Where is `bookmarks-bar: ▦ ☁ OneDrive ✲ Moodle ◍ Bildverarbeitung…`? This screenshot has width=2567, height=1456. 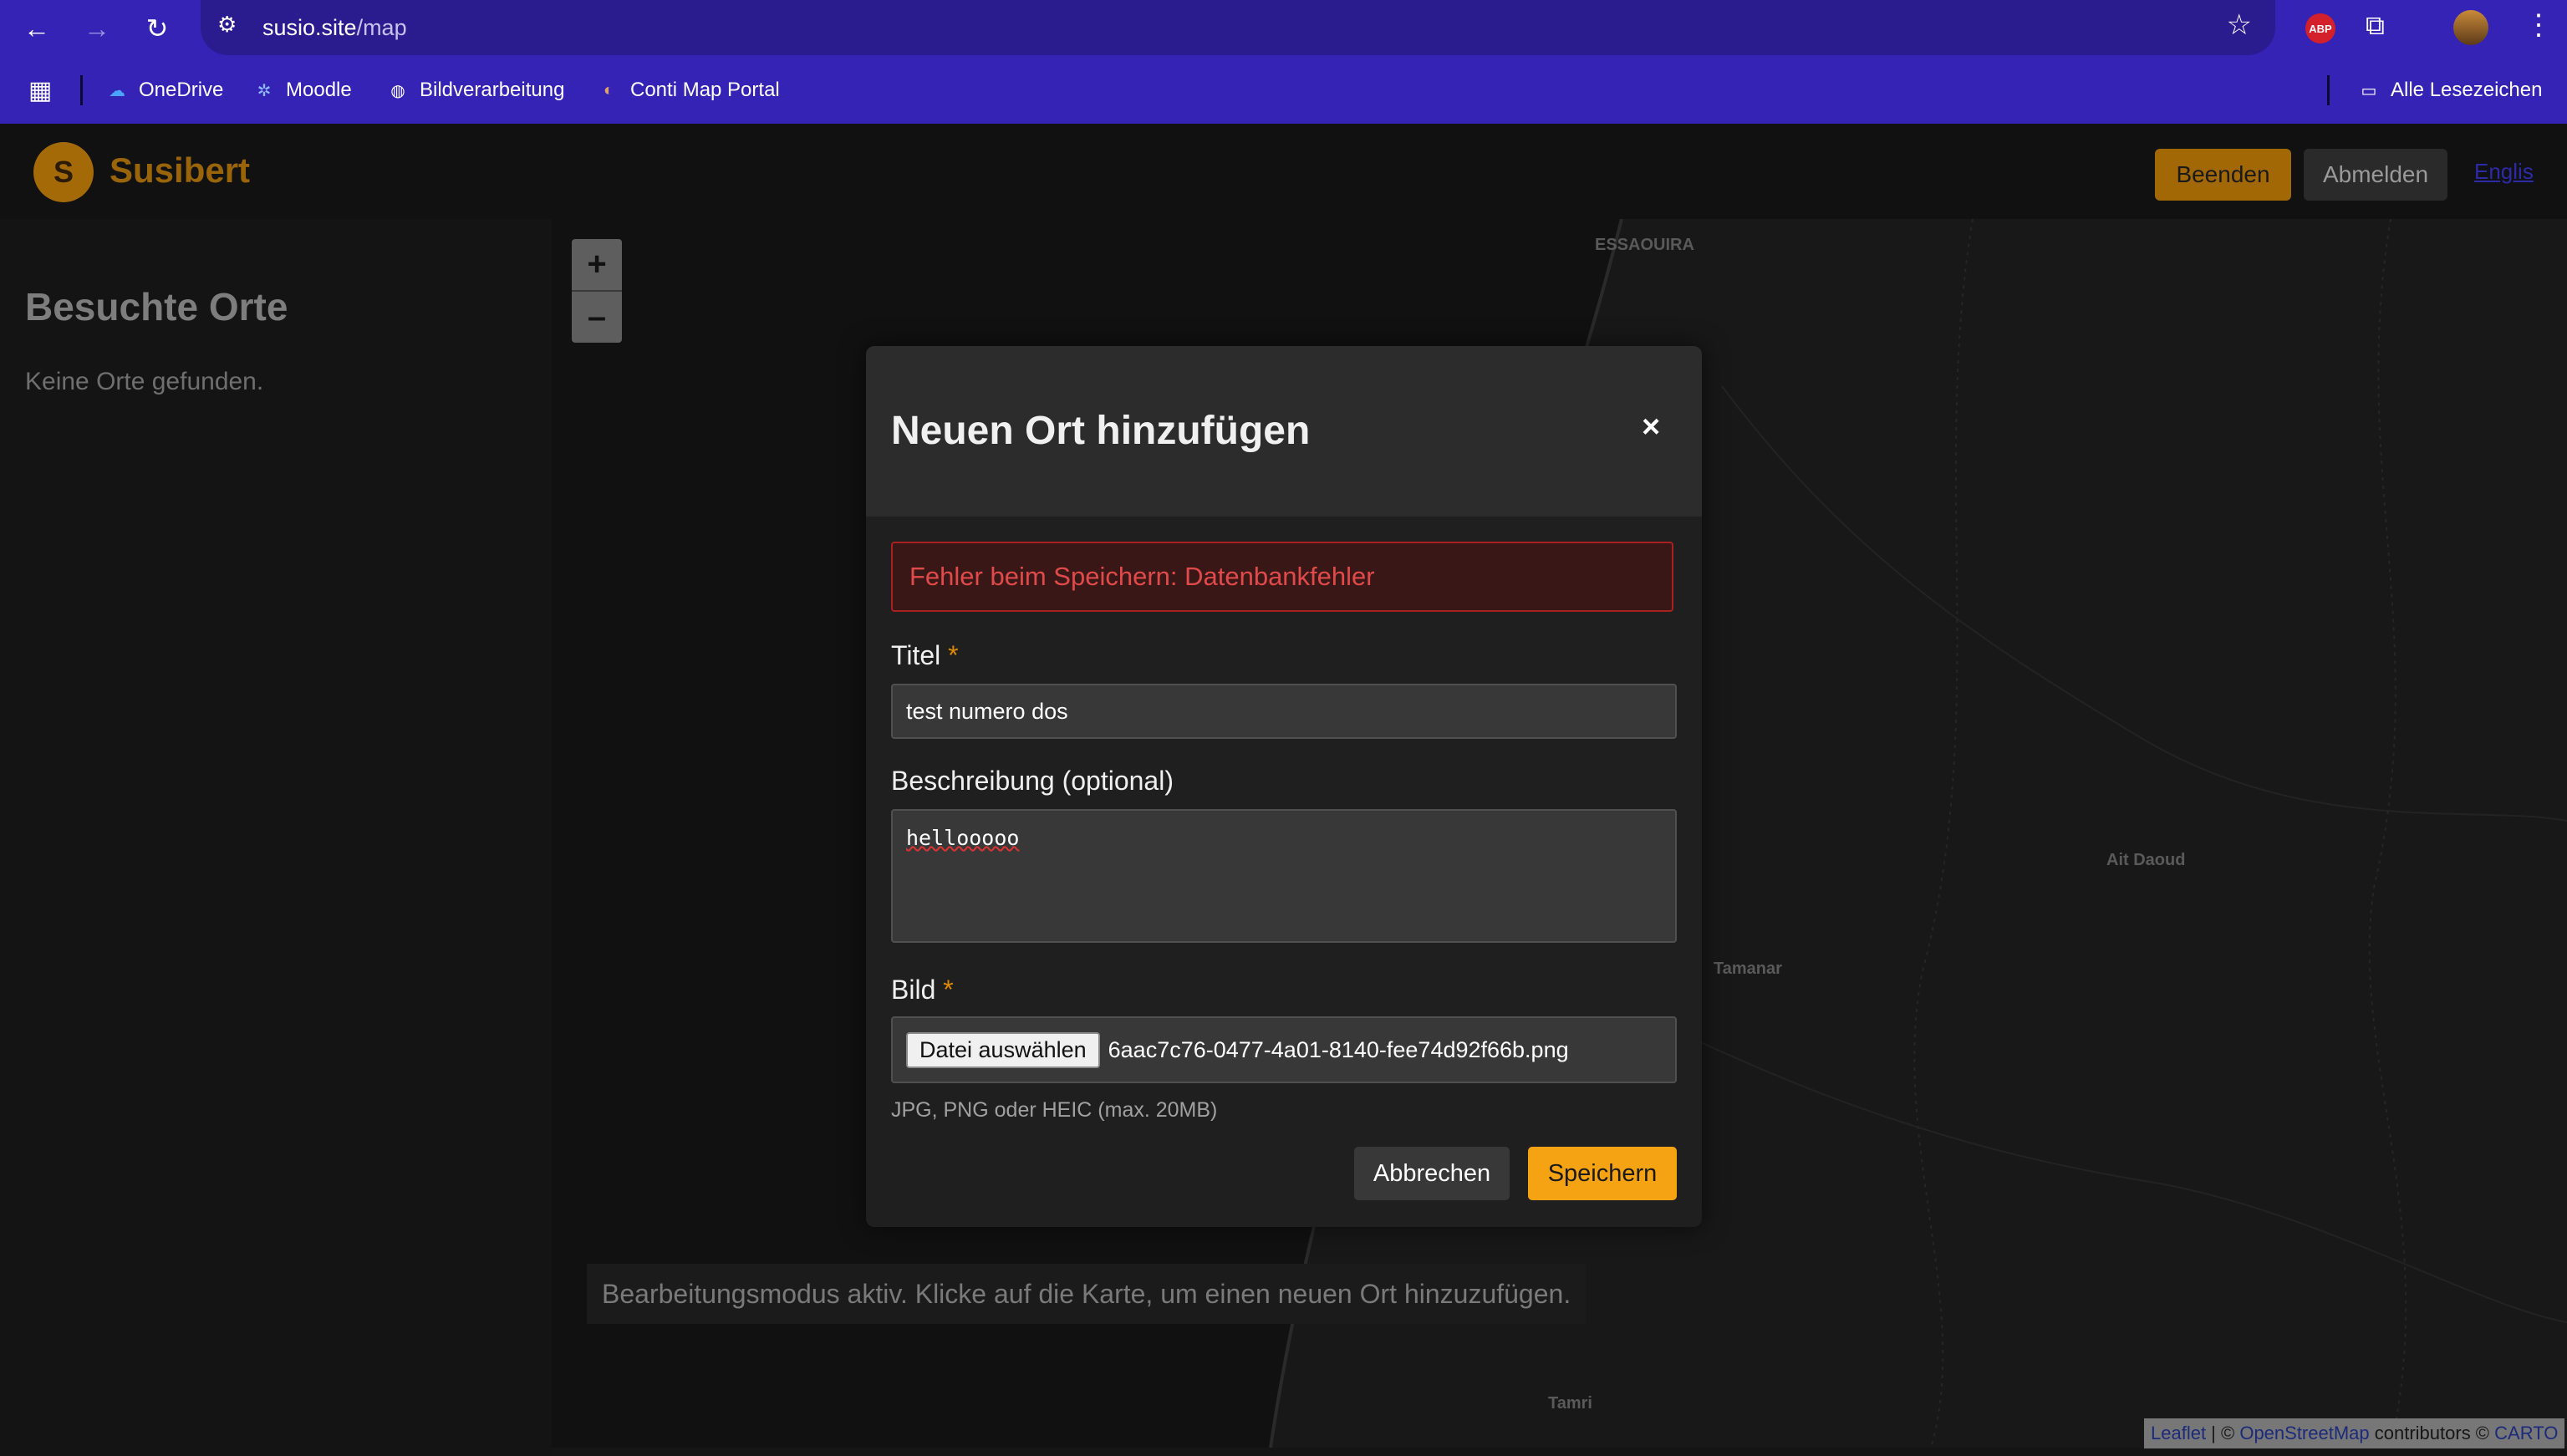
bookmarks-bar: ▦ ☁ OneDrive ✲ Moodle ◍ Bildverarbeitung… is located at coordinates (1283, 90).